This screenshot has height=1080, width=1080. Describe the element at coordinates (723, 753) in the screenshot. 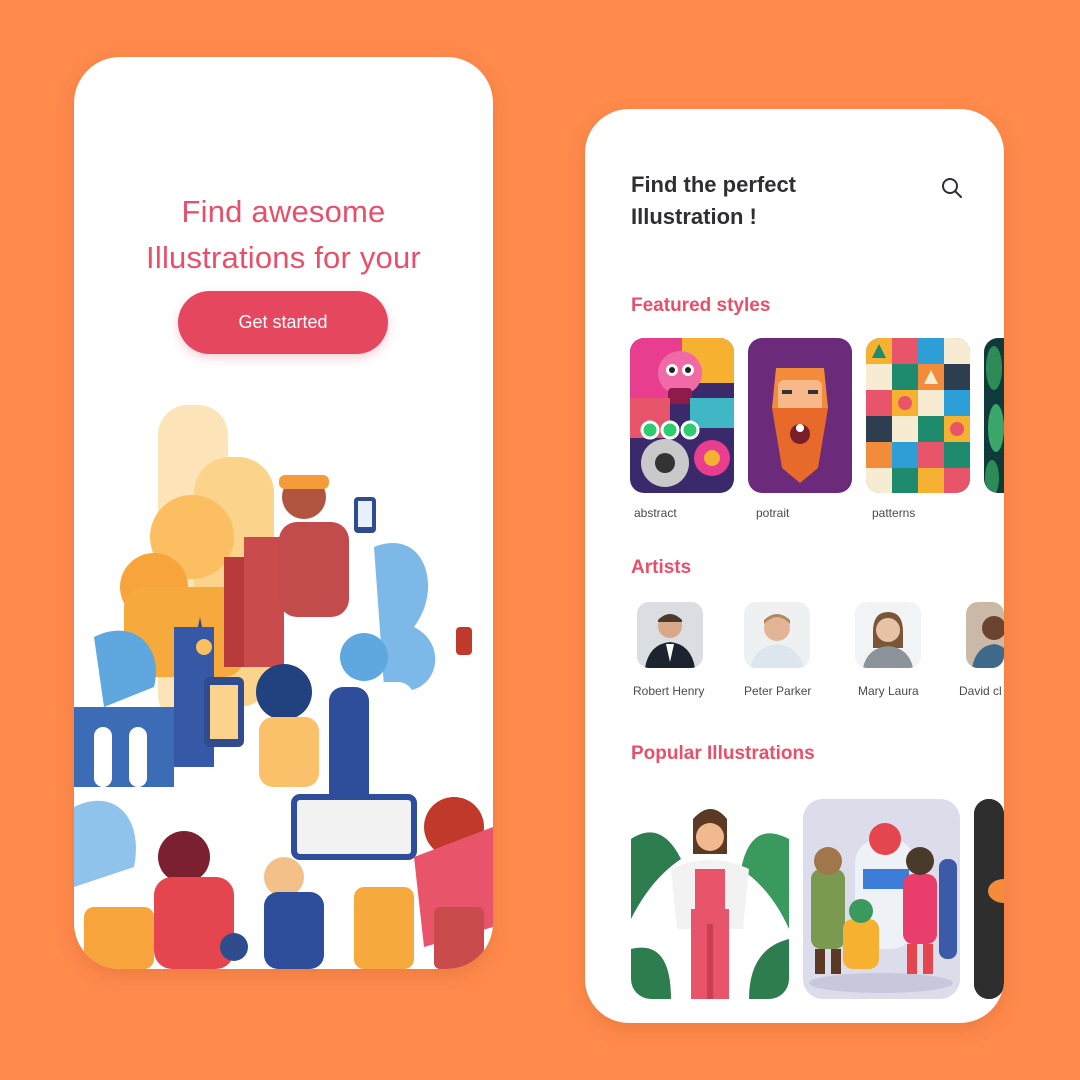

I see `popular-illustrations-heading: Popular Illustrations` at that location.